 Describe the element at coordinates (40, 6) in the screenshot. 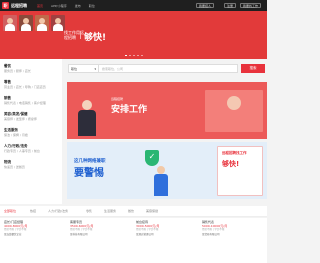

I see `nav-link-home: 首页` at that location.